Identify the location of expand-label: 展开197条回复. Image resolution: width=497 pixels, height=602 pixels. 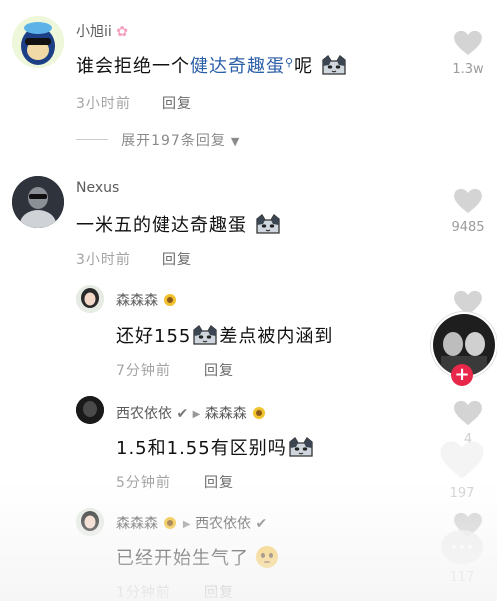
(173, 141).